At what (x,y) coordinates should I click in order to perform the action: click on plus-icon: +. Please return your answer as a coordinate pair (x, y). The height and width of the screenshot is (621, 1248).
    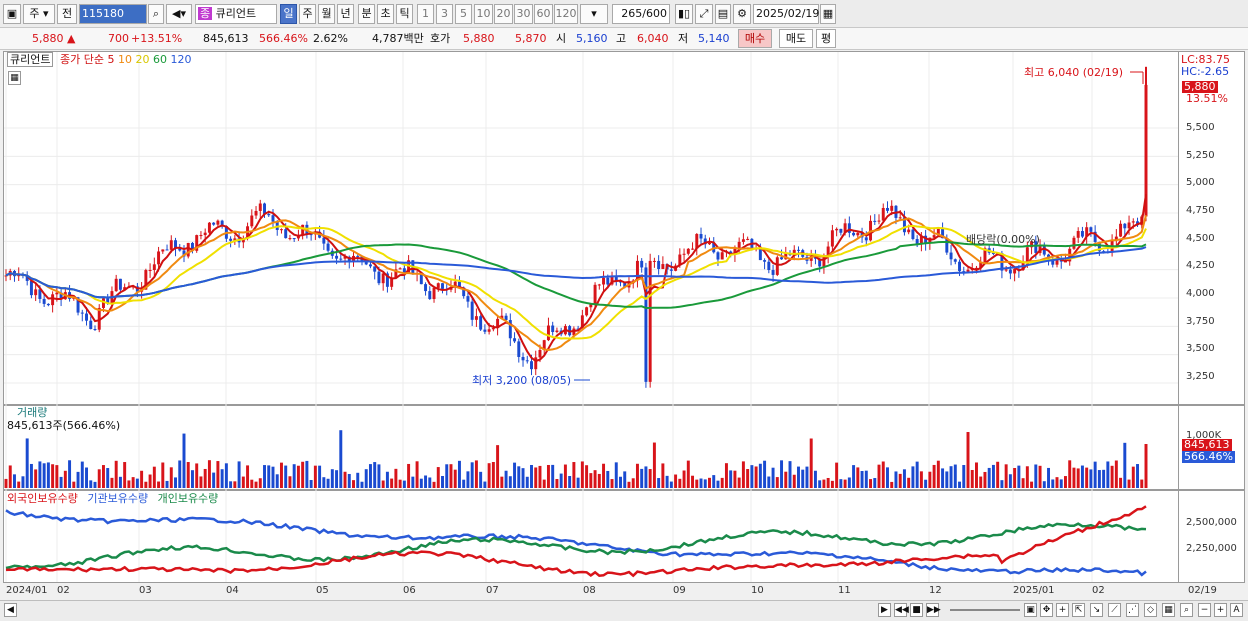
    Looking at the image, I should click on (1220, 610).